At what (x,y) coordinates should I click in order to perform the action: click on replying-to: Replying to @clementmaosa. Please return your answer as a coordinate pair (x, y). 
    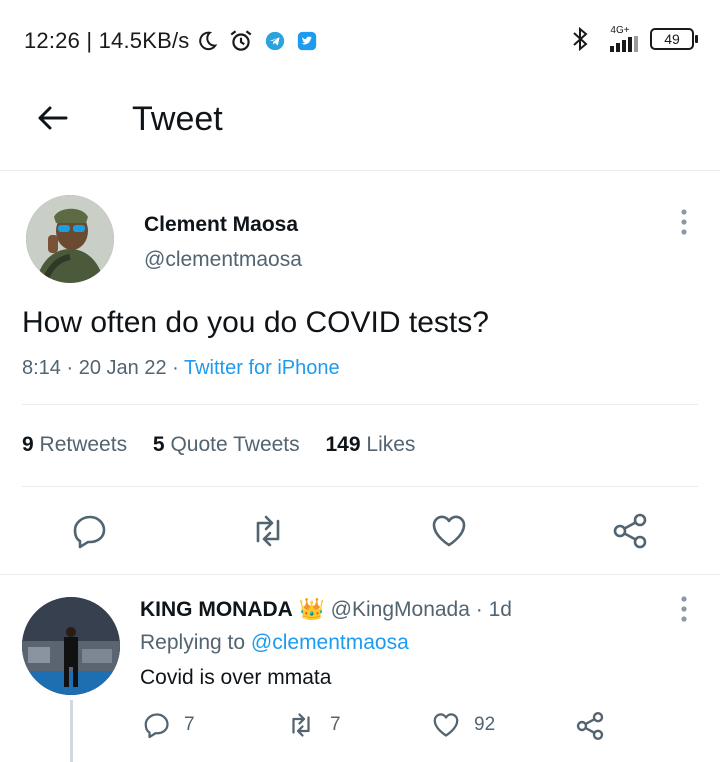
    Looking at the image, I should click on (274, 643).